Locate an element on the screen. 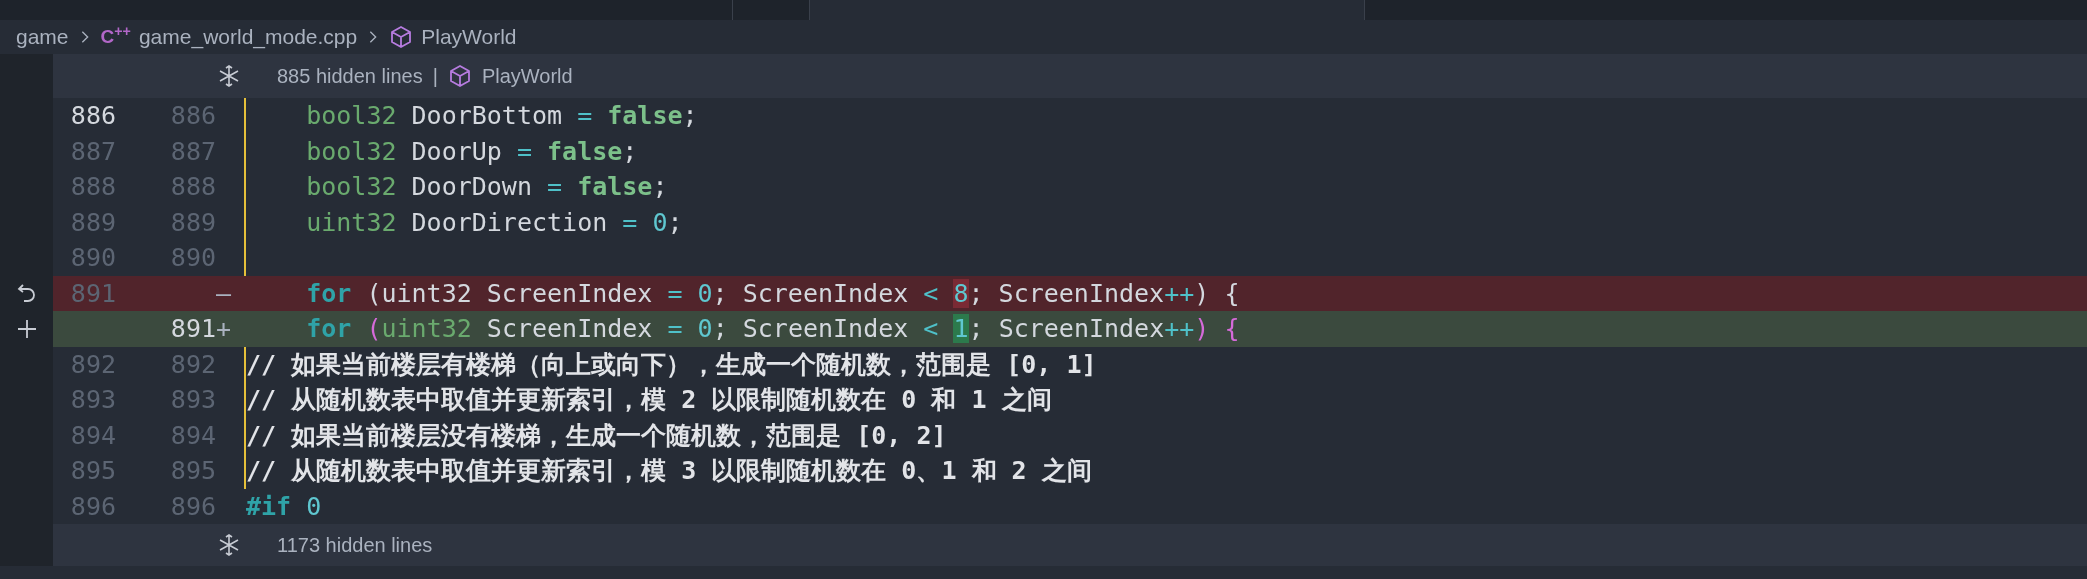  cpp-file-icon: C$^{++}$ is located at coordinates (115, 37).